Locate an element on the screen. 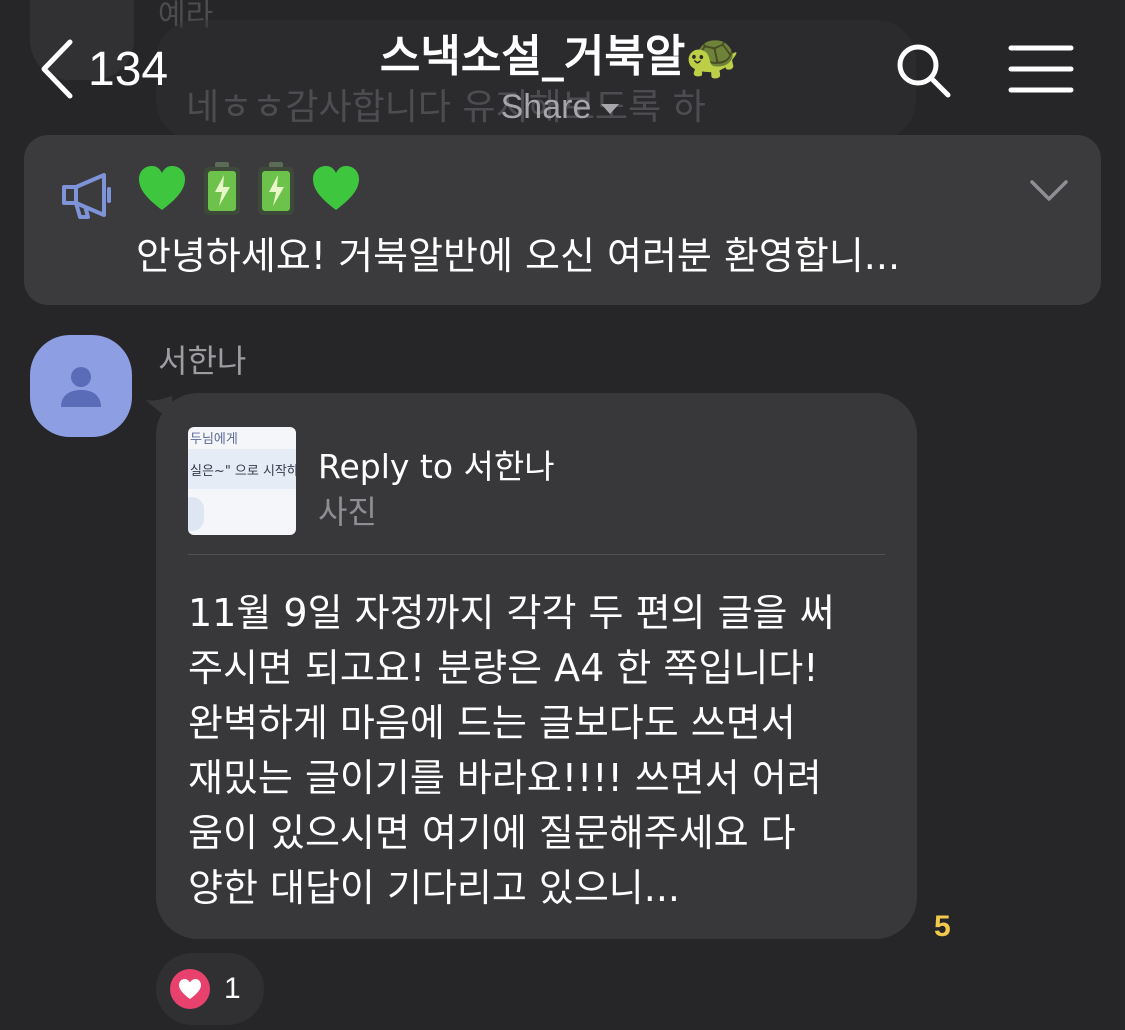 Image resolution: width=1125 pixels, height=1030 pixels. menu-icon is located at coordinates (1041, 69).